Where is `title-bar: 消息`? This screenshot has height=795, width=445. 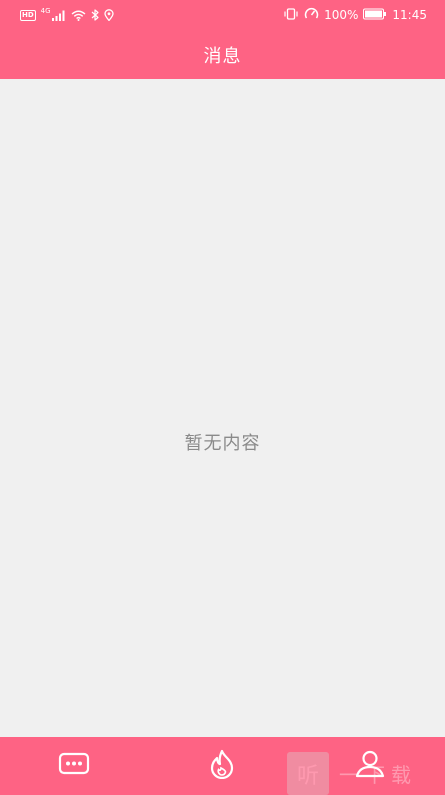 title-bar: 消息 is located at coordinates (222, 54).